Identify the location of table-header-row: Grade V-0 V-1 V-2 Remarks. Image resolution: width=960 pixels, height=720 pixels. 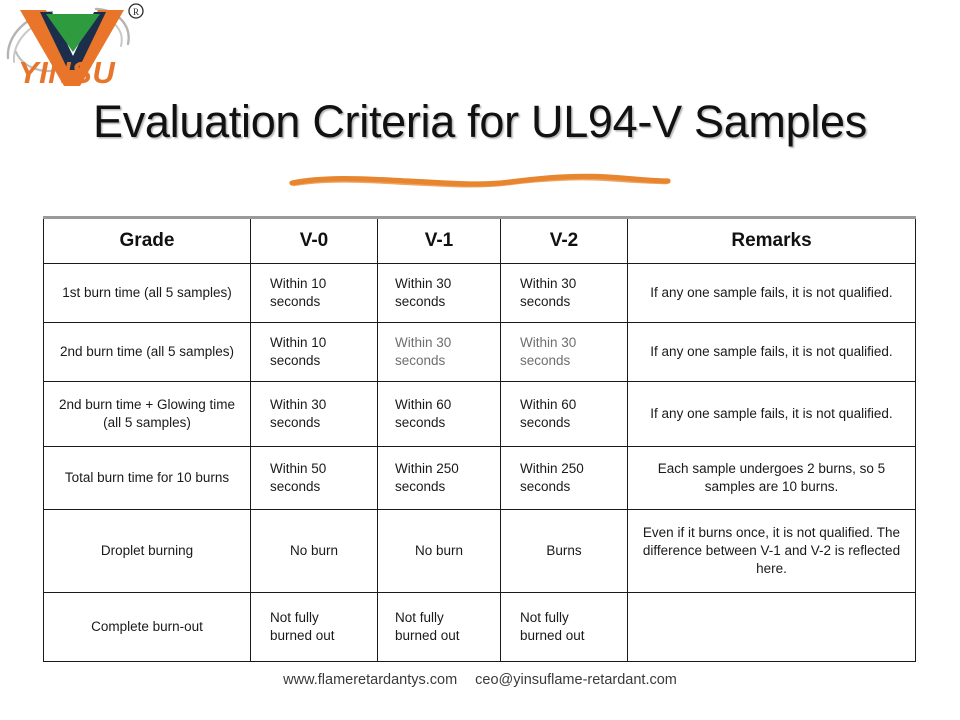
(479, 240).